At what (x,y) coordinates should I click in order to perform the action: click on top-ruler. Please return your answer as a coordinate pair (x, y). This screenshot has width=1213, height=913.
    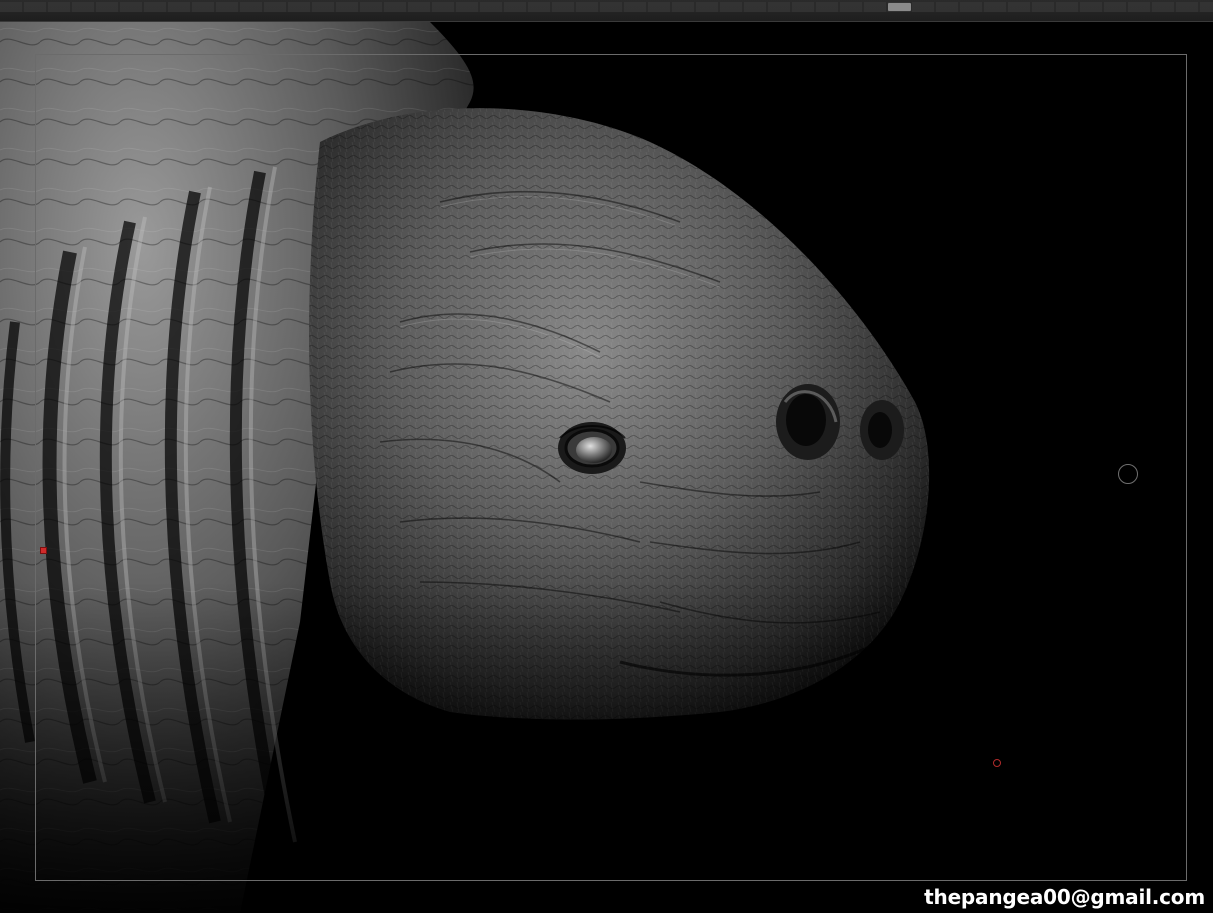
    Looking at the image, I should click on (606, 7).